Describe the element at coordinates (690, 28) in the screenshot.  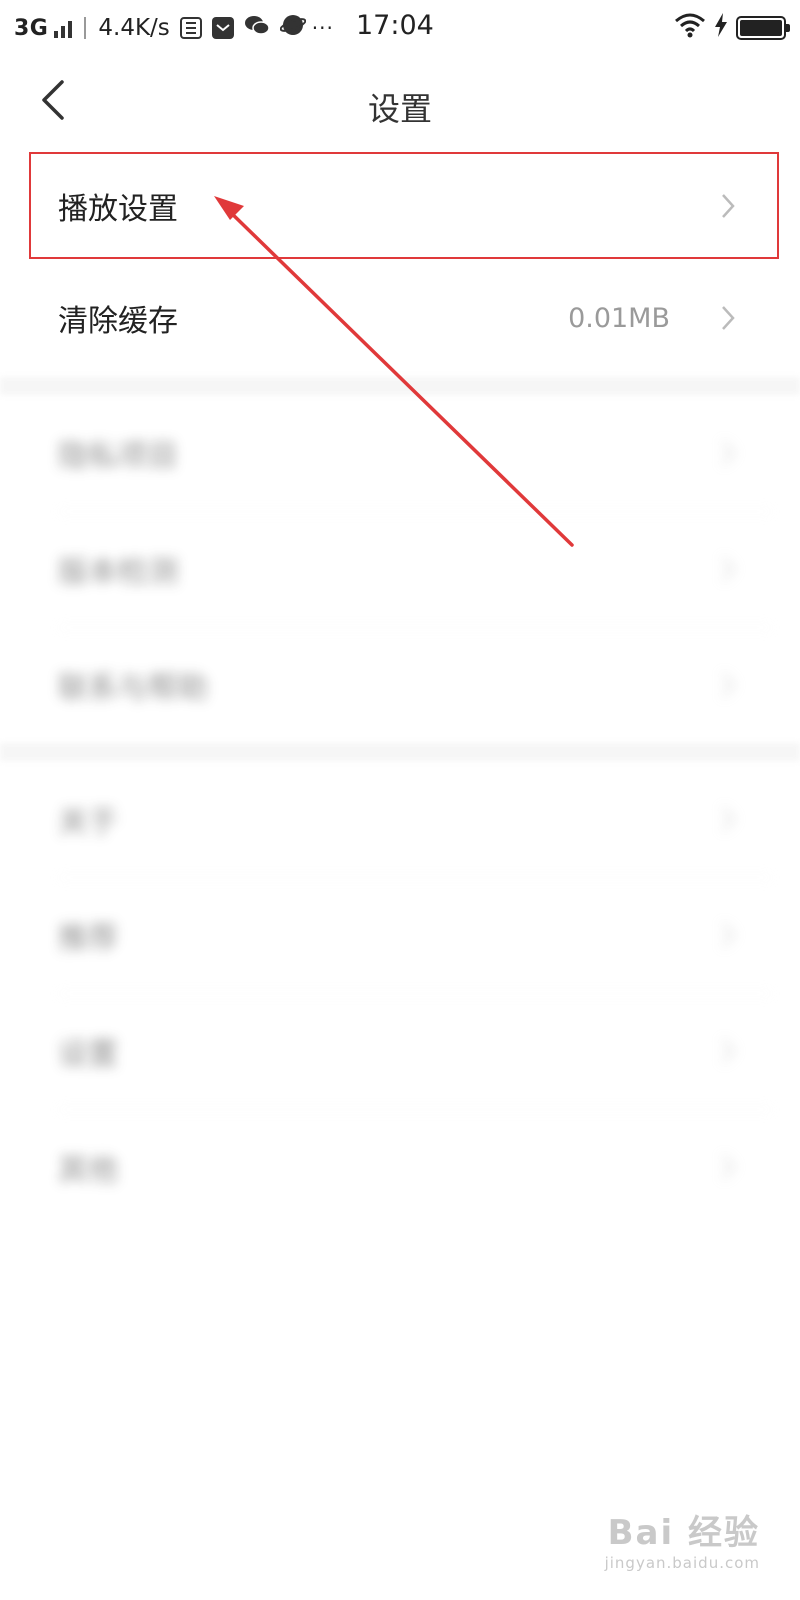
I see `wifi-icon` at that location.